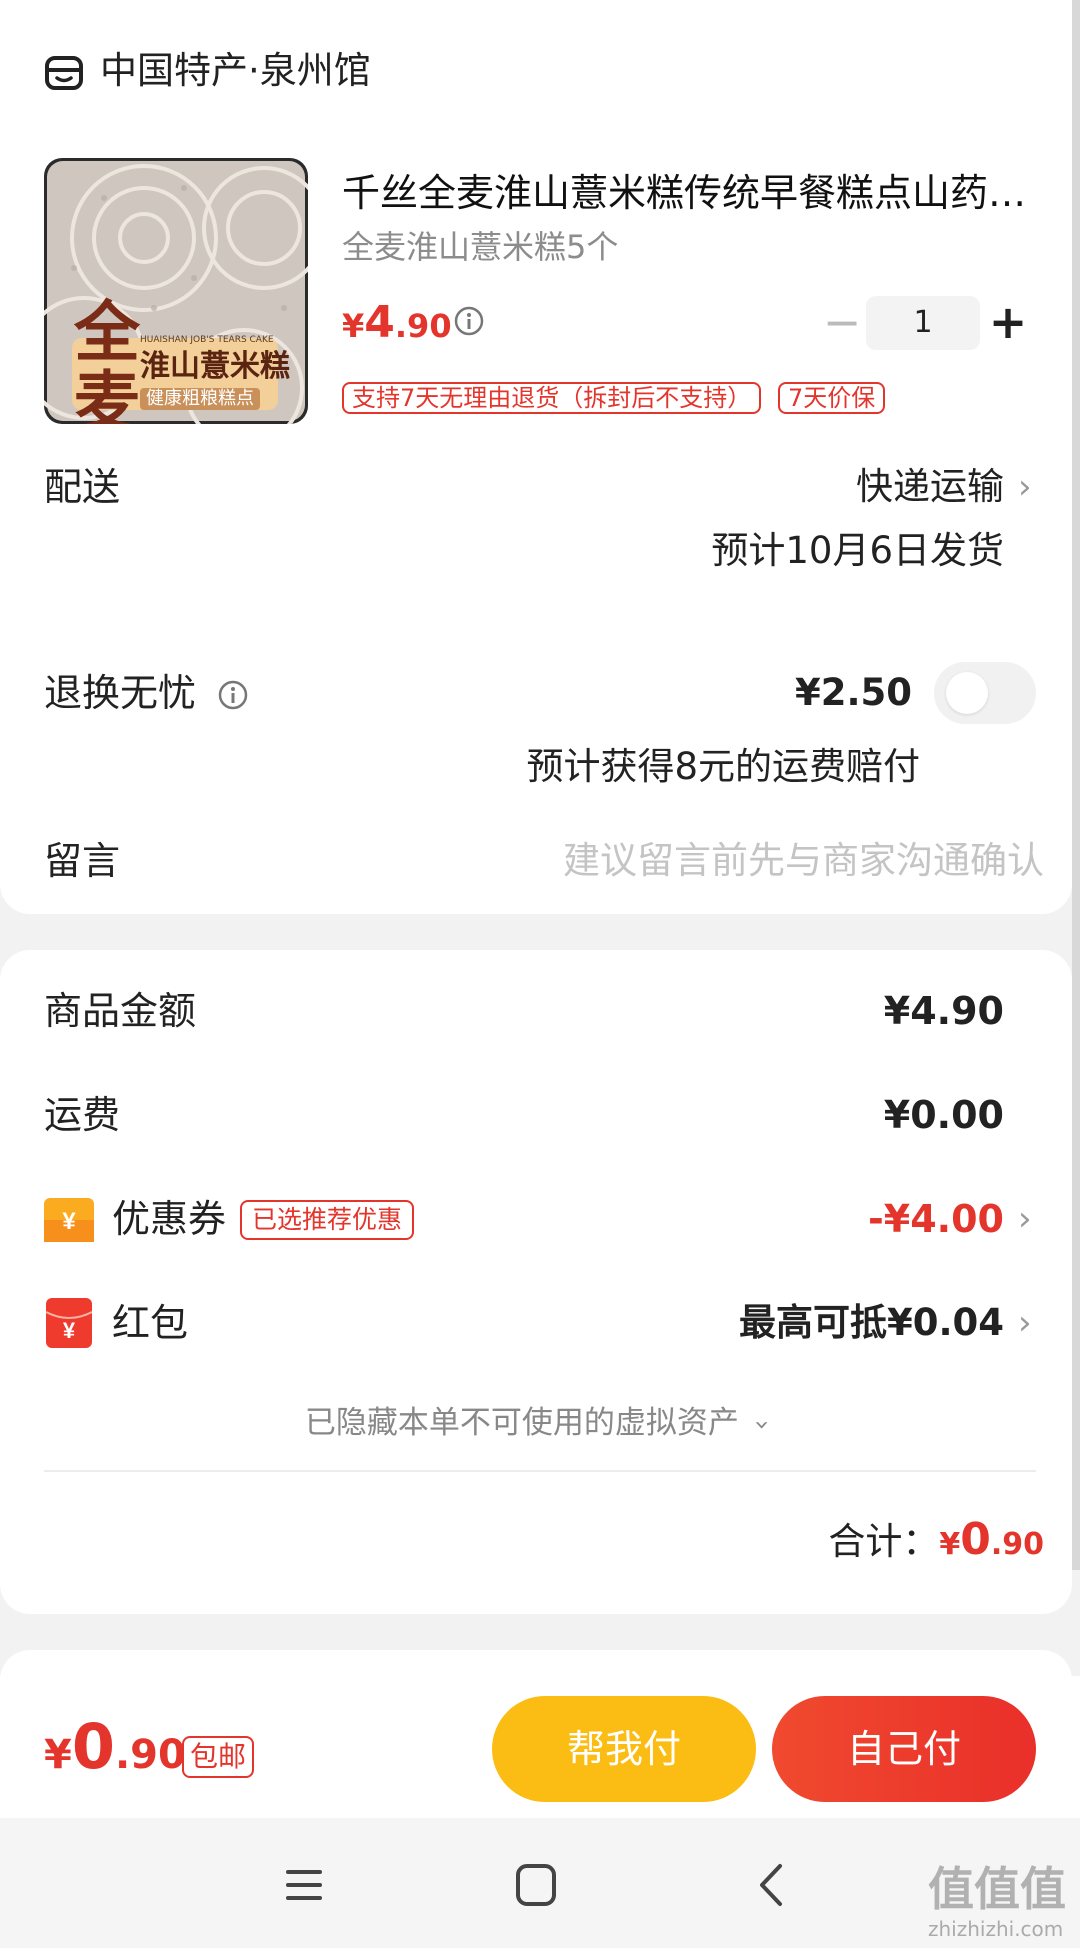 The image size is (1080, 1948). What do you see at coordinates (853, 692) in the screenshot?
I see `return-insurance-price: ¥2.50` at bounding box center [853, 692].